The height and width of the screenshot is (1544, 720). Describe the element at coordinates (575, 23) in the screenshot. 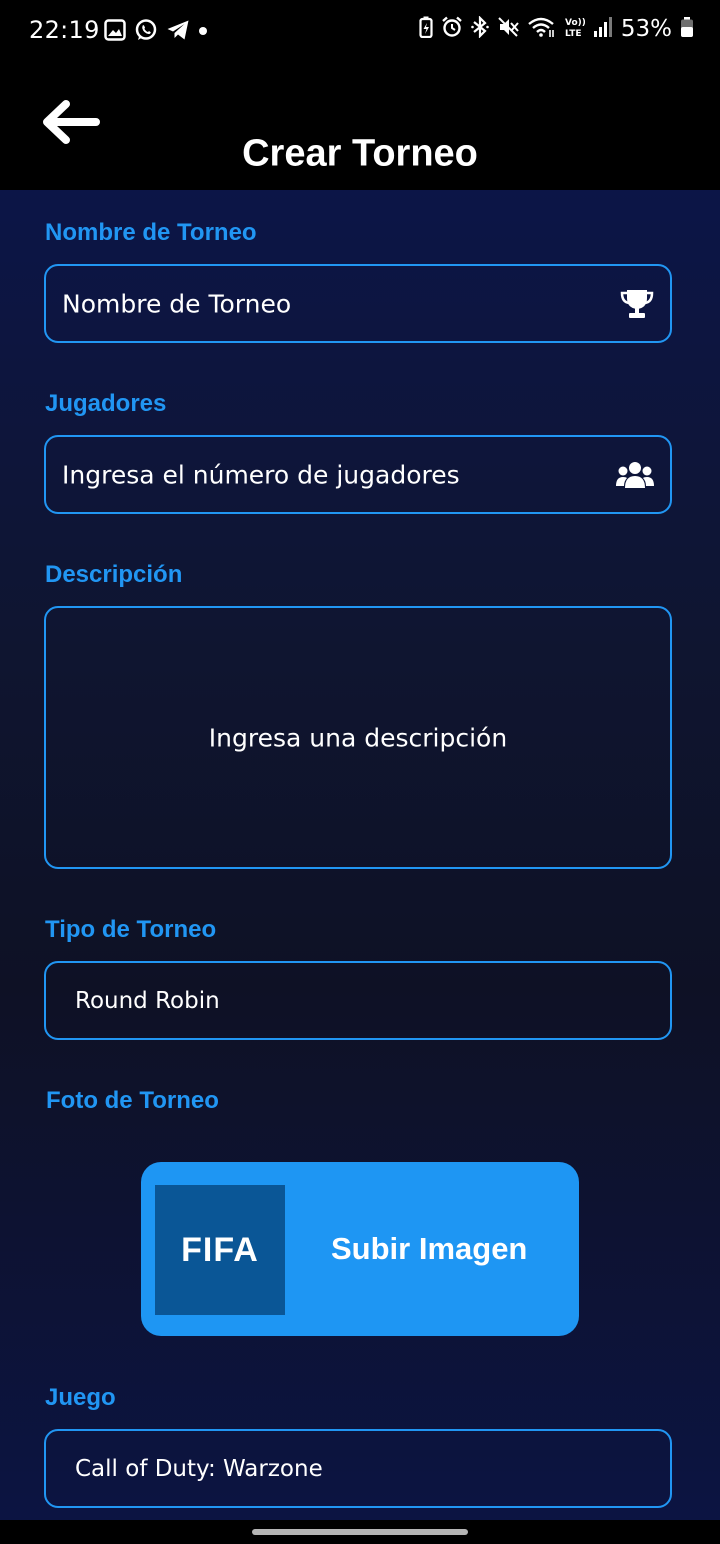

I see `svg-text: Vo))` at that location.